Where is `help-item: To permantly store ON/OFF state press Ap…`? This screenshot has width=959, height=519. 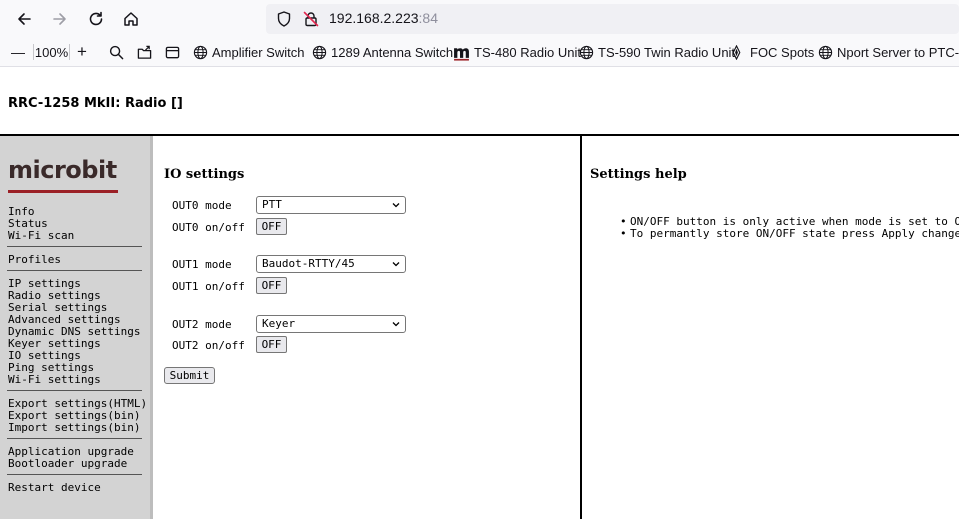 help-item: To permantly store ON/OFF state press Ap… is located at coordinates (789, 234).